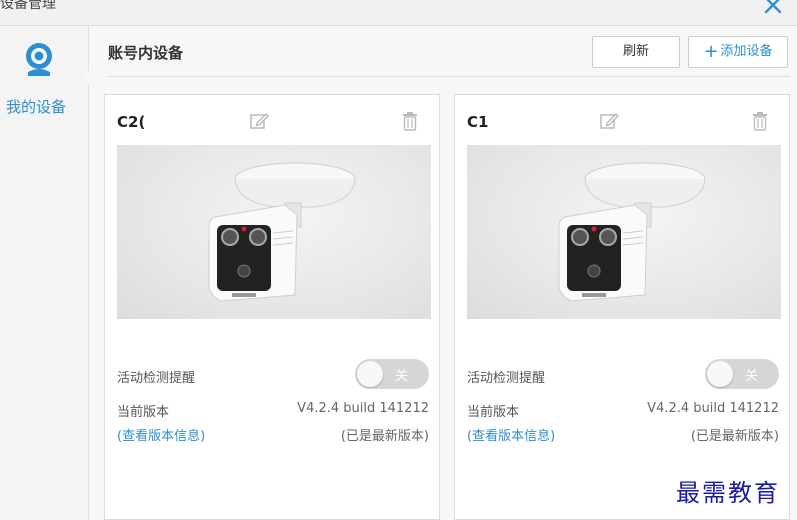 This screenshot has width=797, height=520. I want to click on window-title: 设备管理, so click(28, 6).